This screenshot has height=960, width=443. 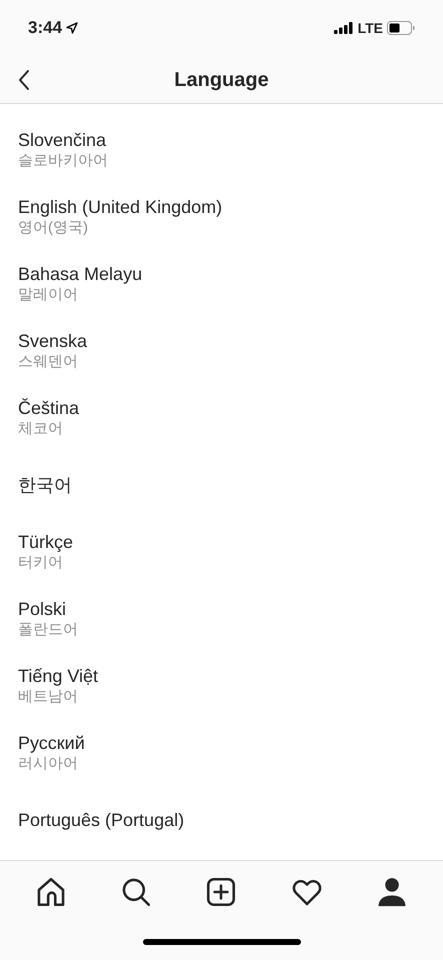 What do you see at coordinates (24, 80) in the screenshot?
I see `back-icon` at bounding box center [24, 80].